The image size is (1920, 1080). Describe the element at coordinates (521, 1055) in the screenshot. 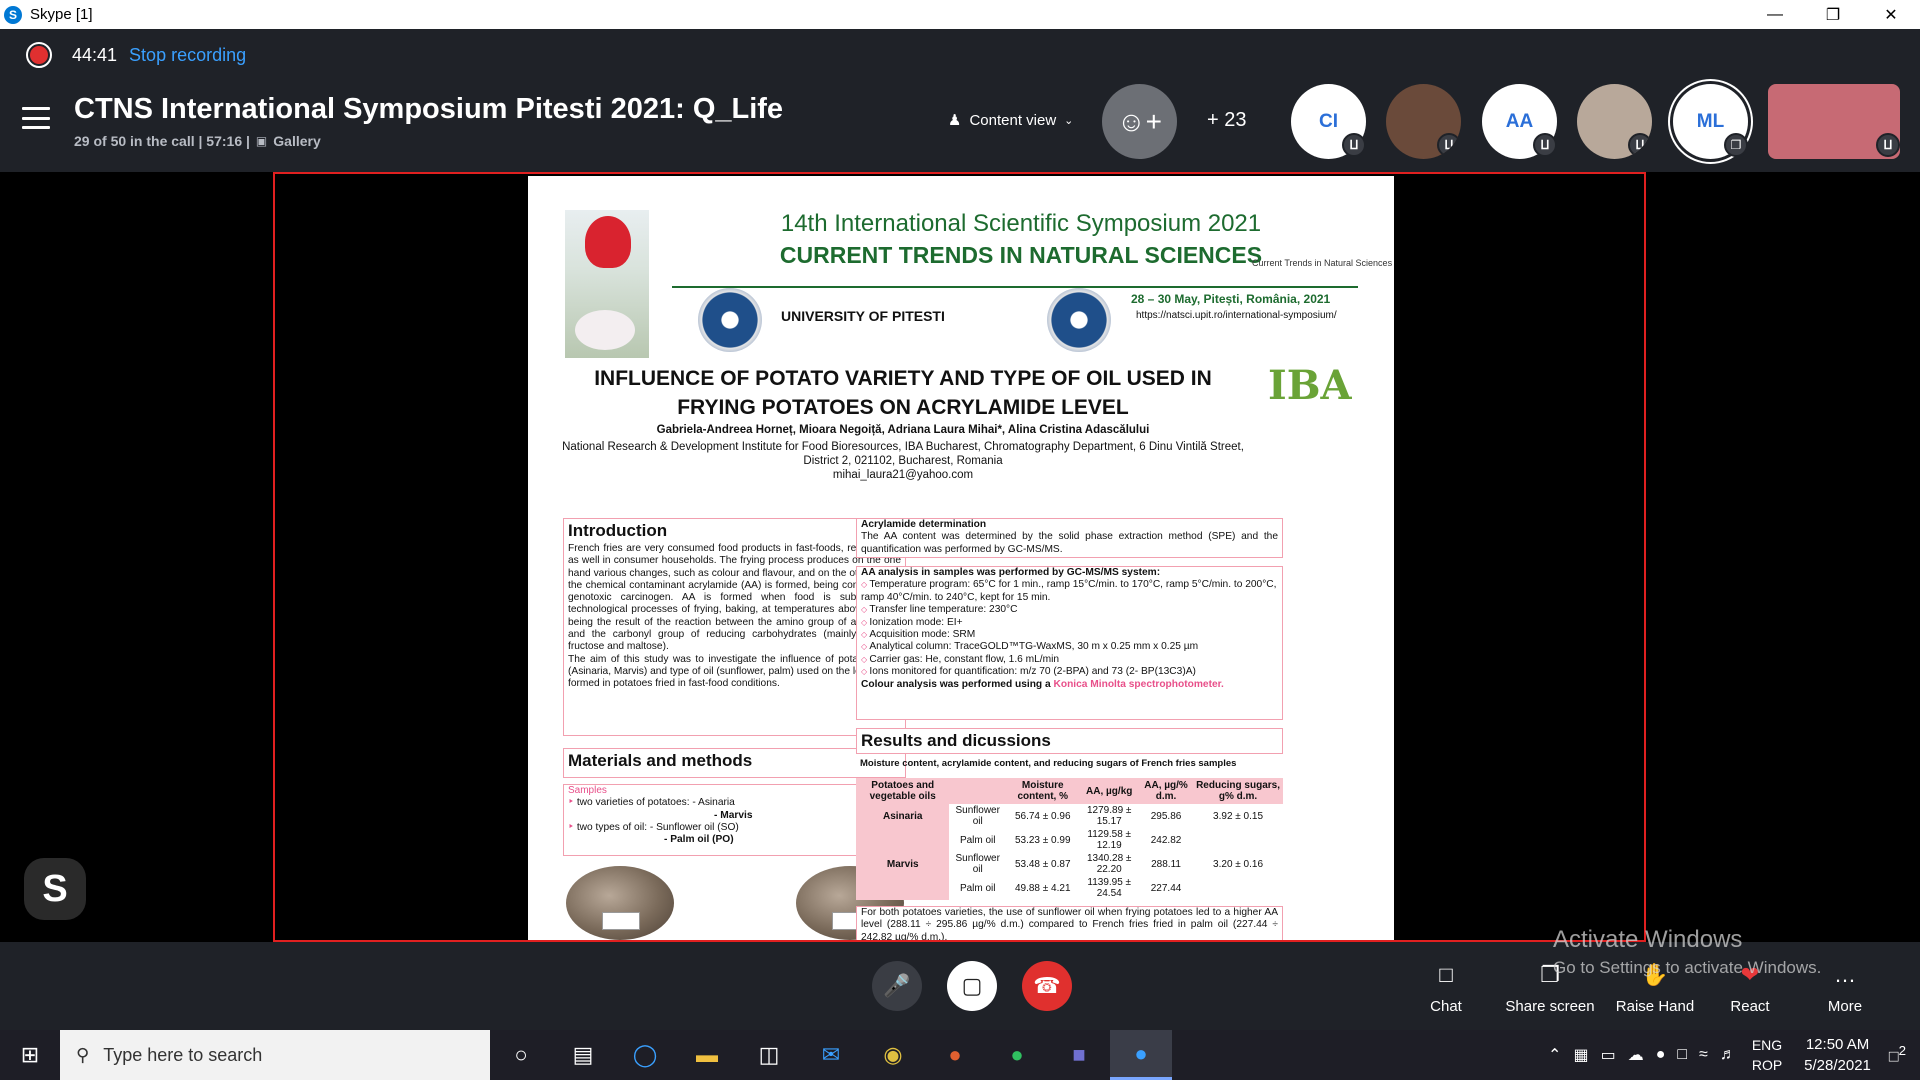

I see `cortana-icon: ○` at that location.